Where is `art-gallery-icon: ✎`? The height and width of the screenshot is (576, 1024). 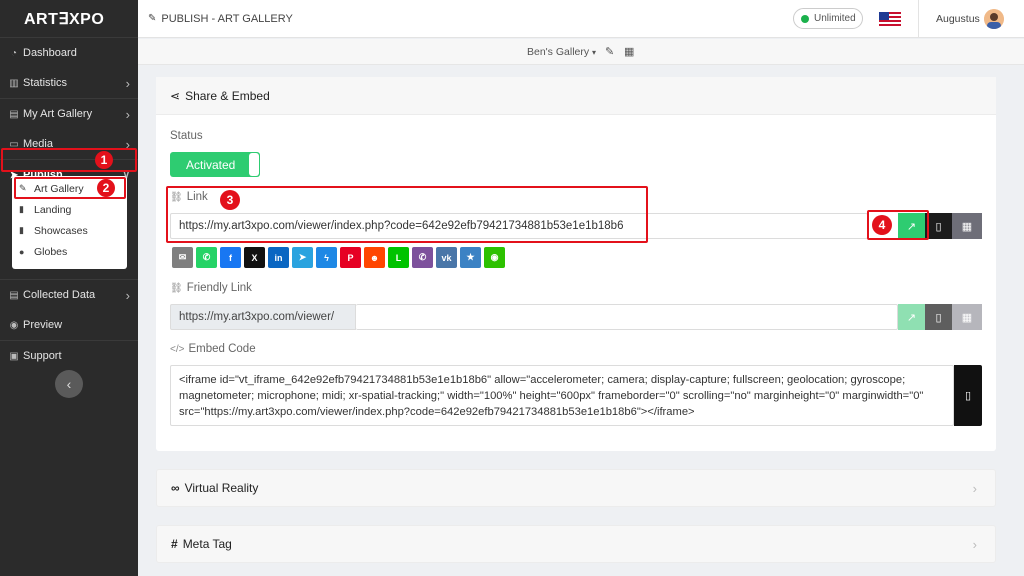
art-gallery-icon: ✎ is located at coordinates (152, 18).